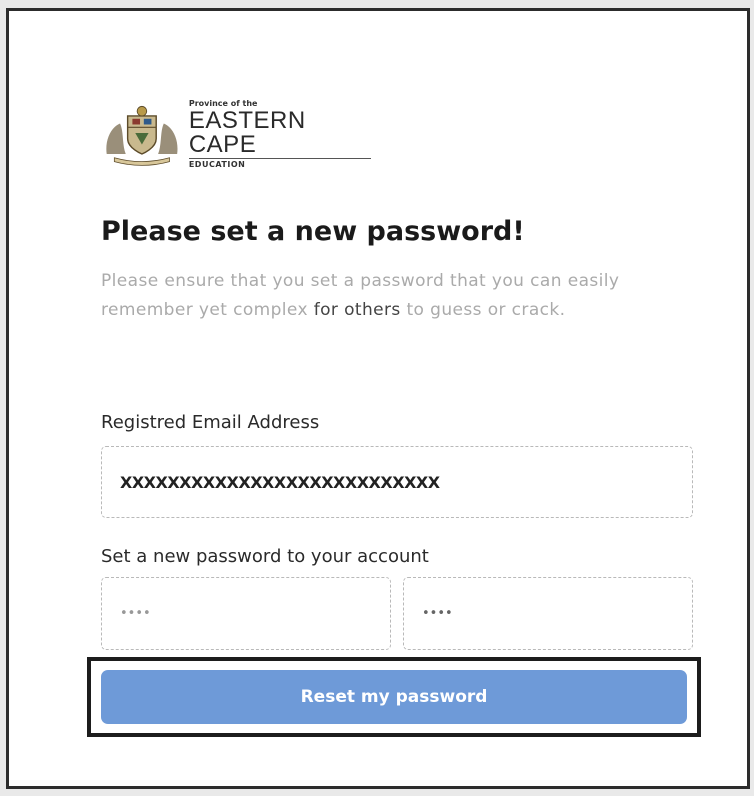  What do you see at coordinates (483, 310) in the screenshot?
I see `description-text-end: to guess or crack.` at bounding box center [483, 310].